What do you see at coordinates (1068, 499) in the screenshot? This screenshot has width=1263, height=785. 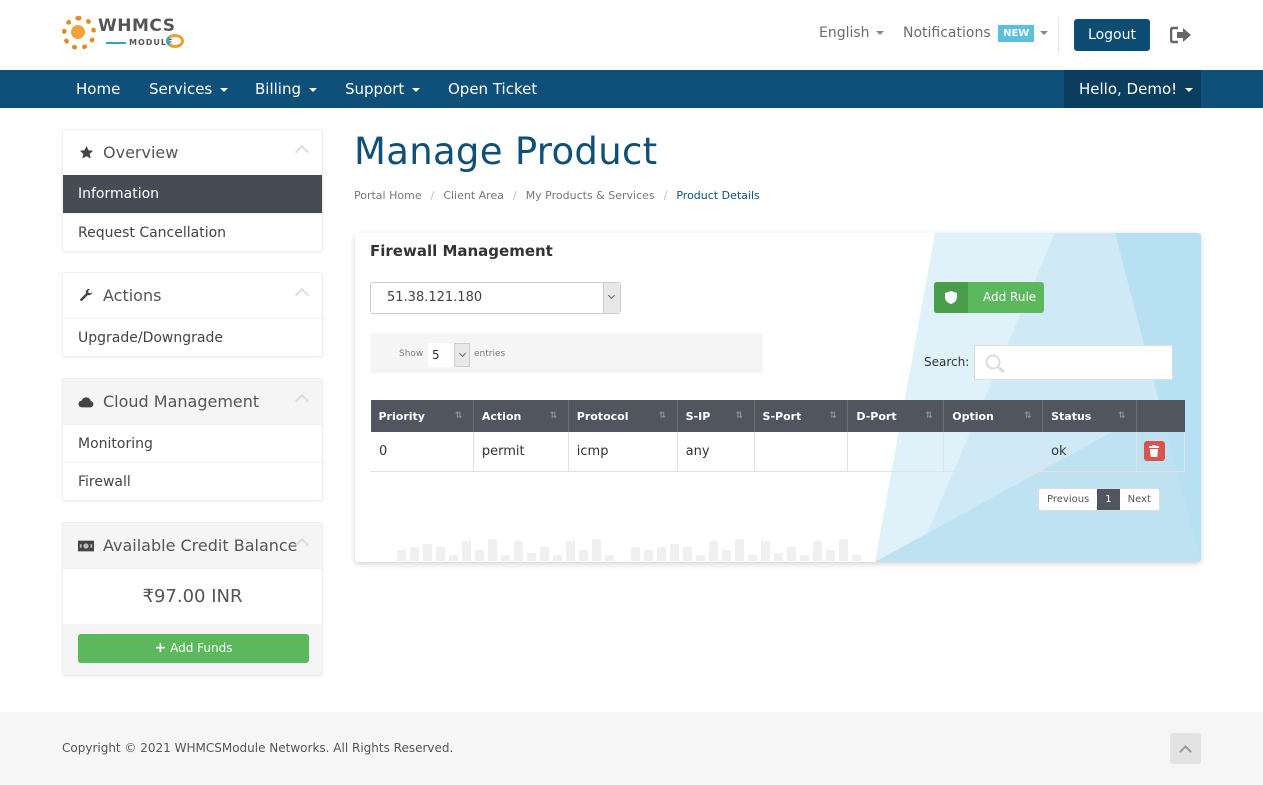 I see `pagination-previous: Previous` at bounding box center [1068, 499].